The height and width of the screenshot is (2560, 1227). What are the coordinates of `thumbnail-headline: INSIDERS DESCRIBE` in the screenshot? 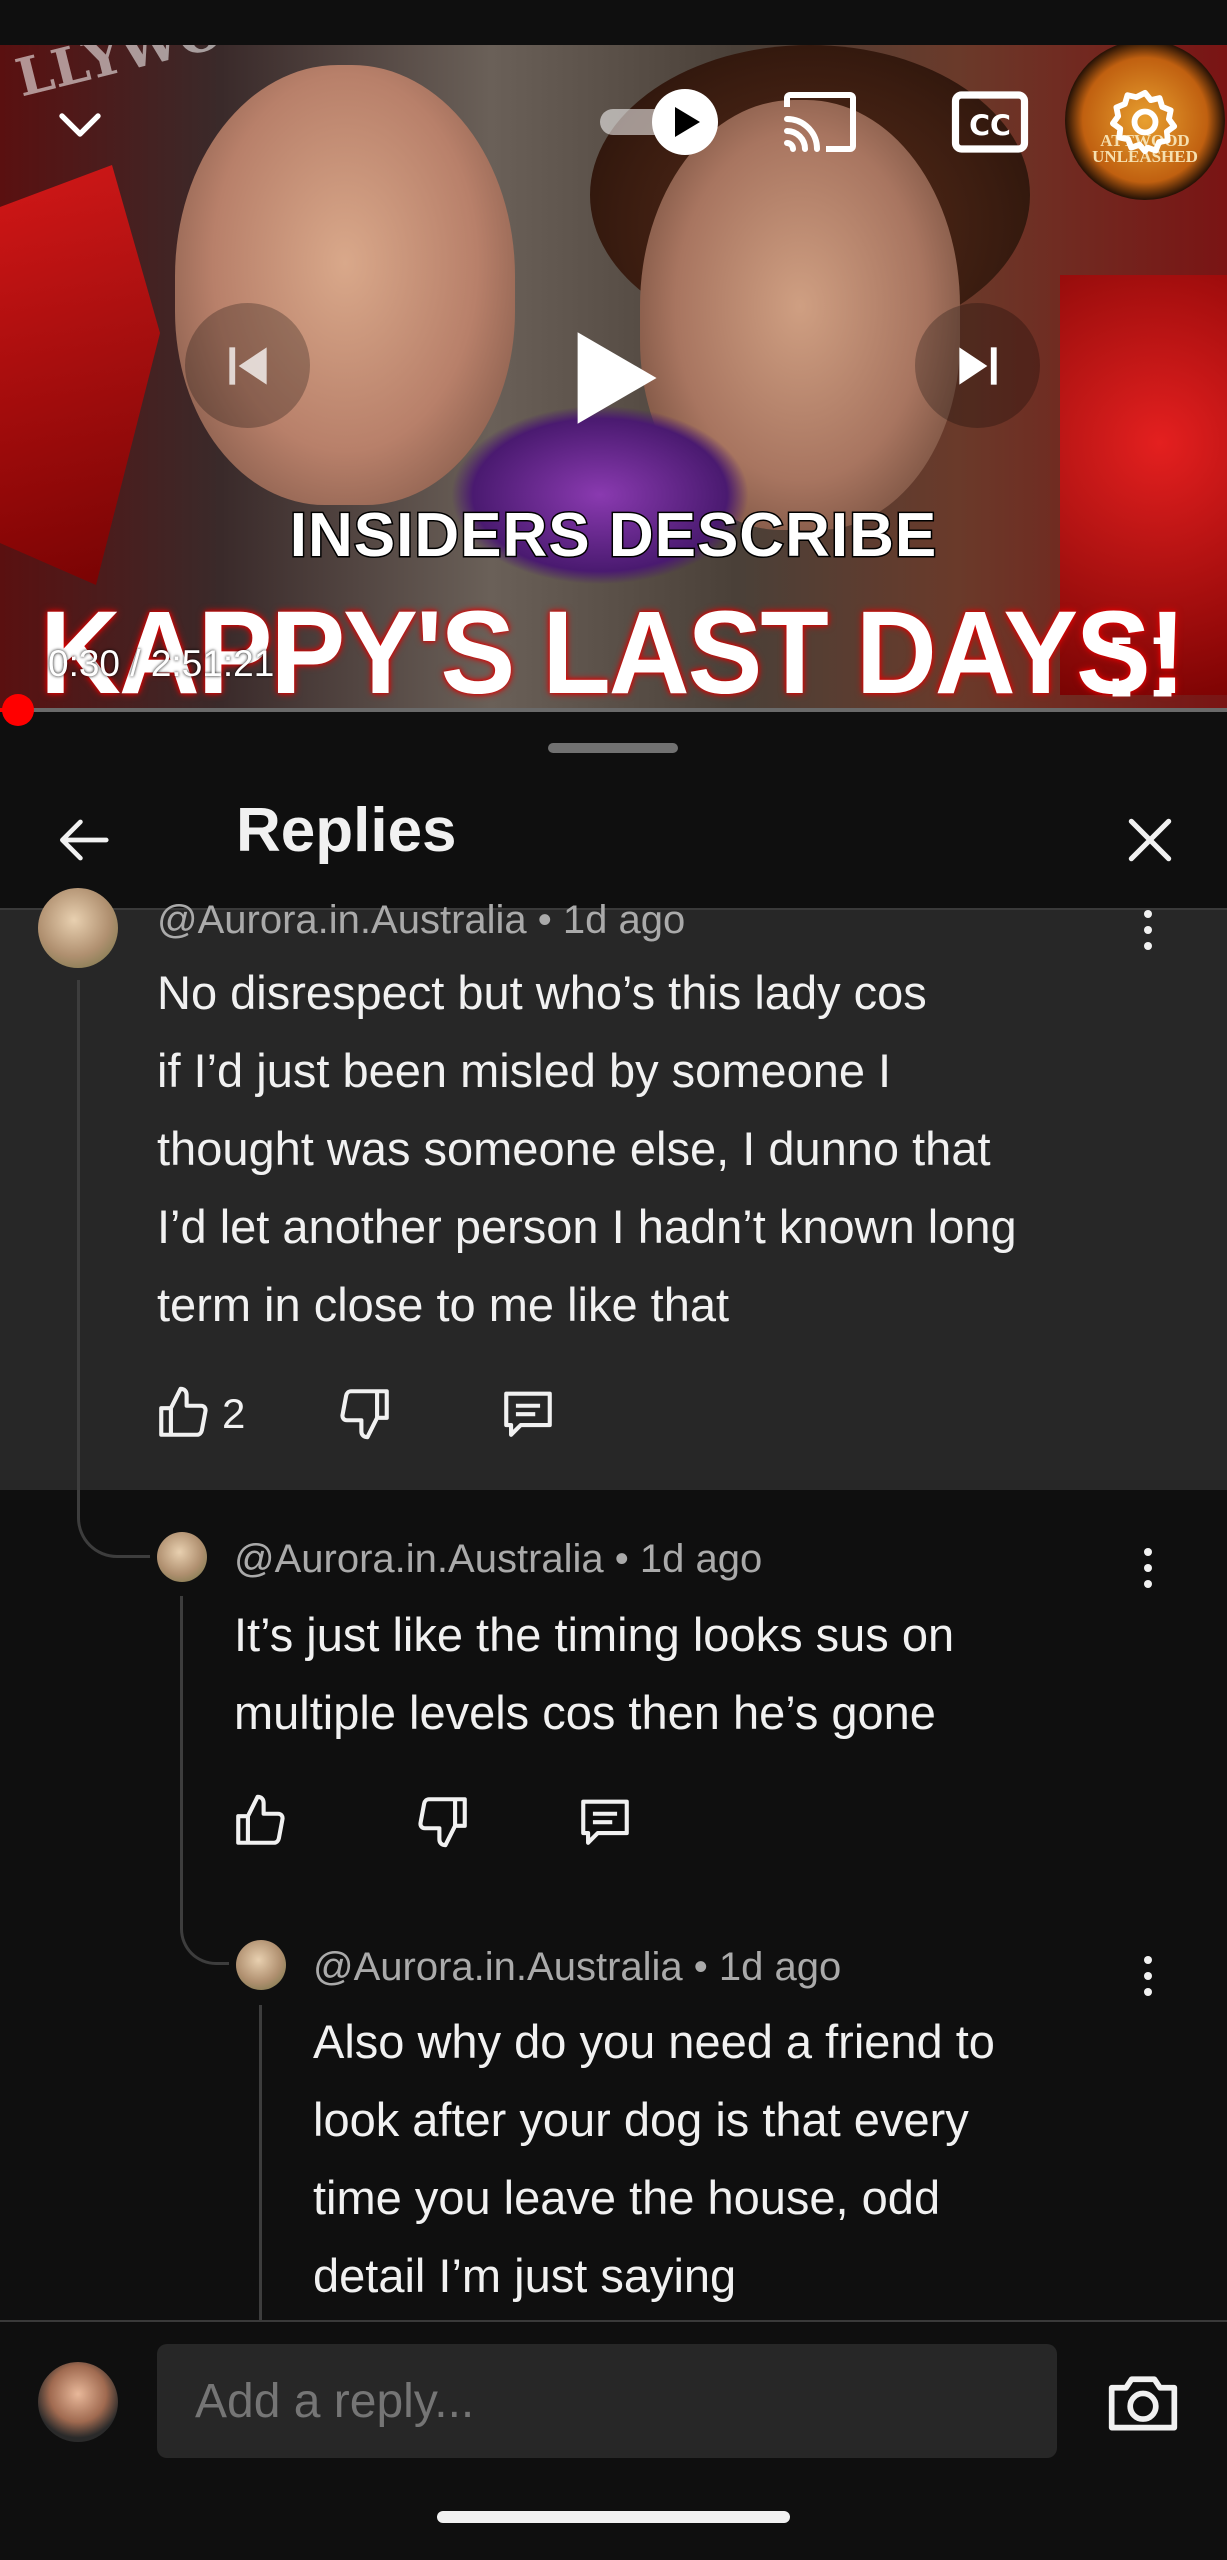 It's located at (613, 536).